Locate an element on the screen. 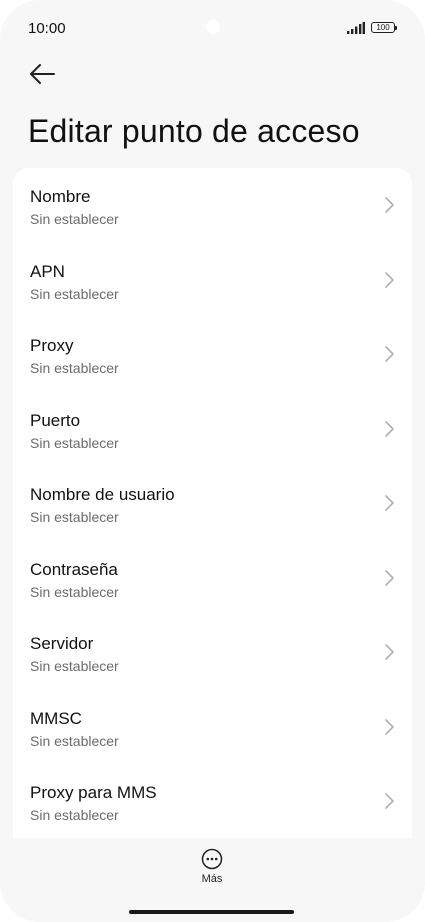 This screenshot has width=425, height=922. field-row-apn: APN Sin establecer is located at coordinates (212, 280).